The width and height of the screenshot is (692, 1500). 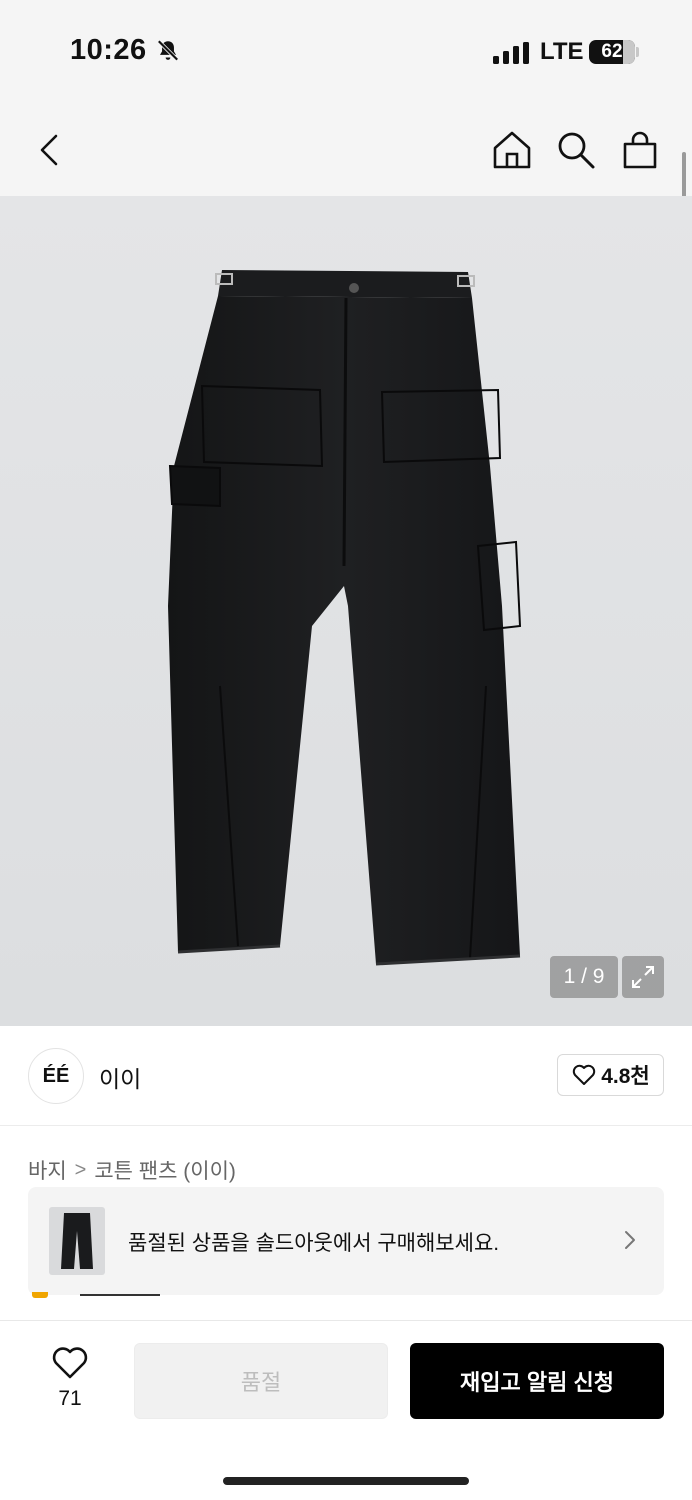 What do you see at coordinates (70, 1380) in the screenshot?
I see `wishlist-button: 71` at bounding box center [70, 1380].